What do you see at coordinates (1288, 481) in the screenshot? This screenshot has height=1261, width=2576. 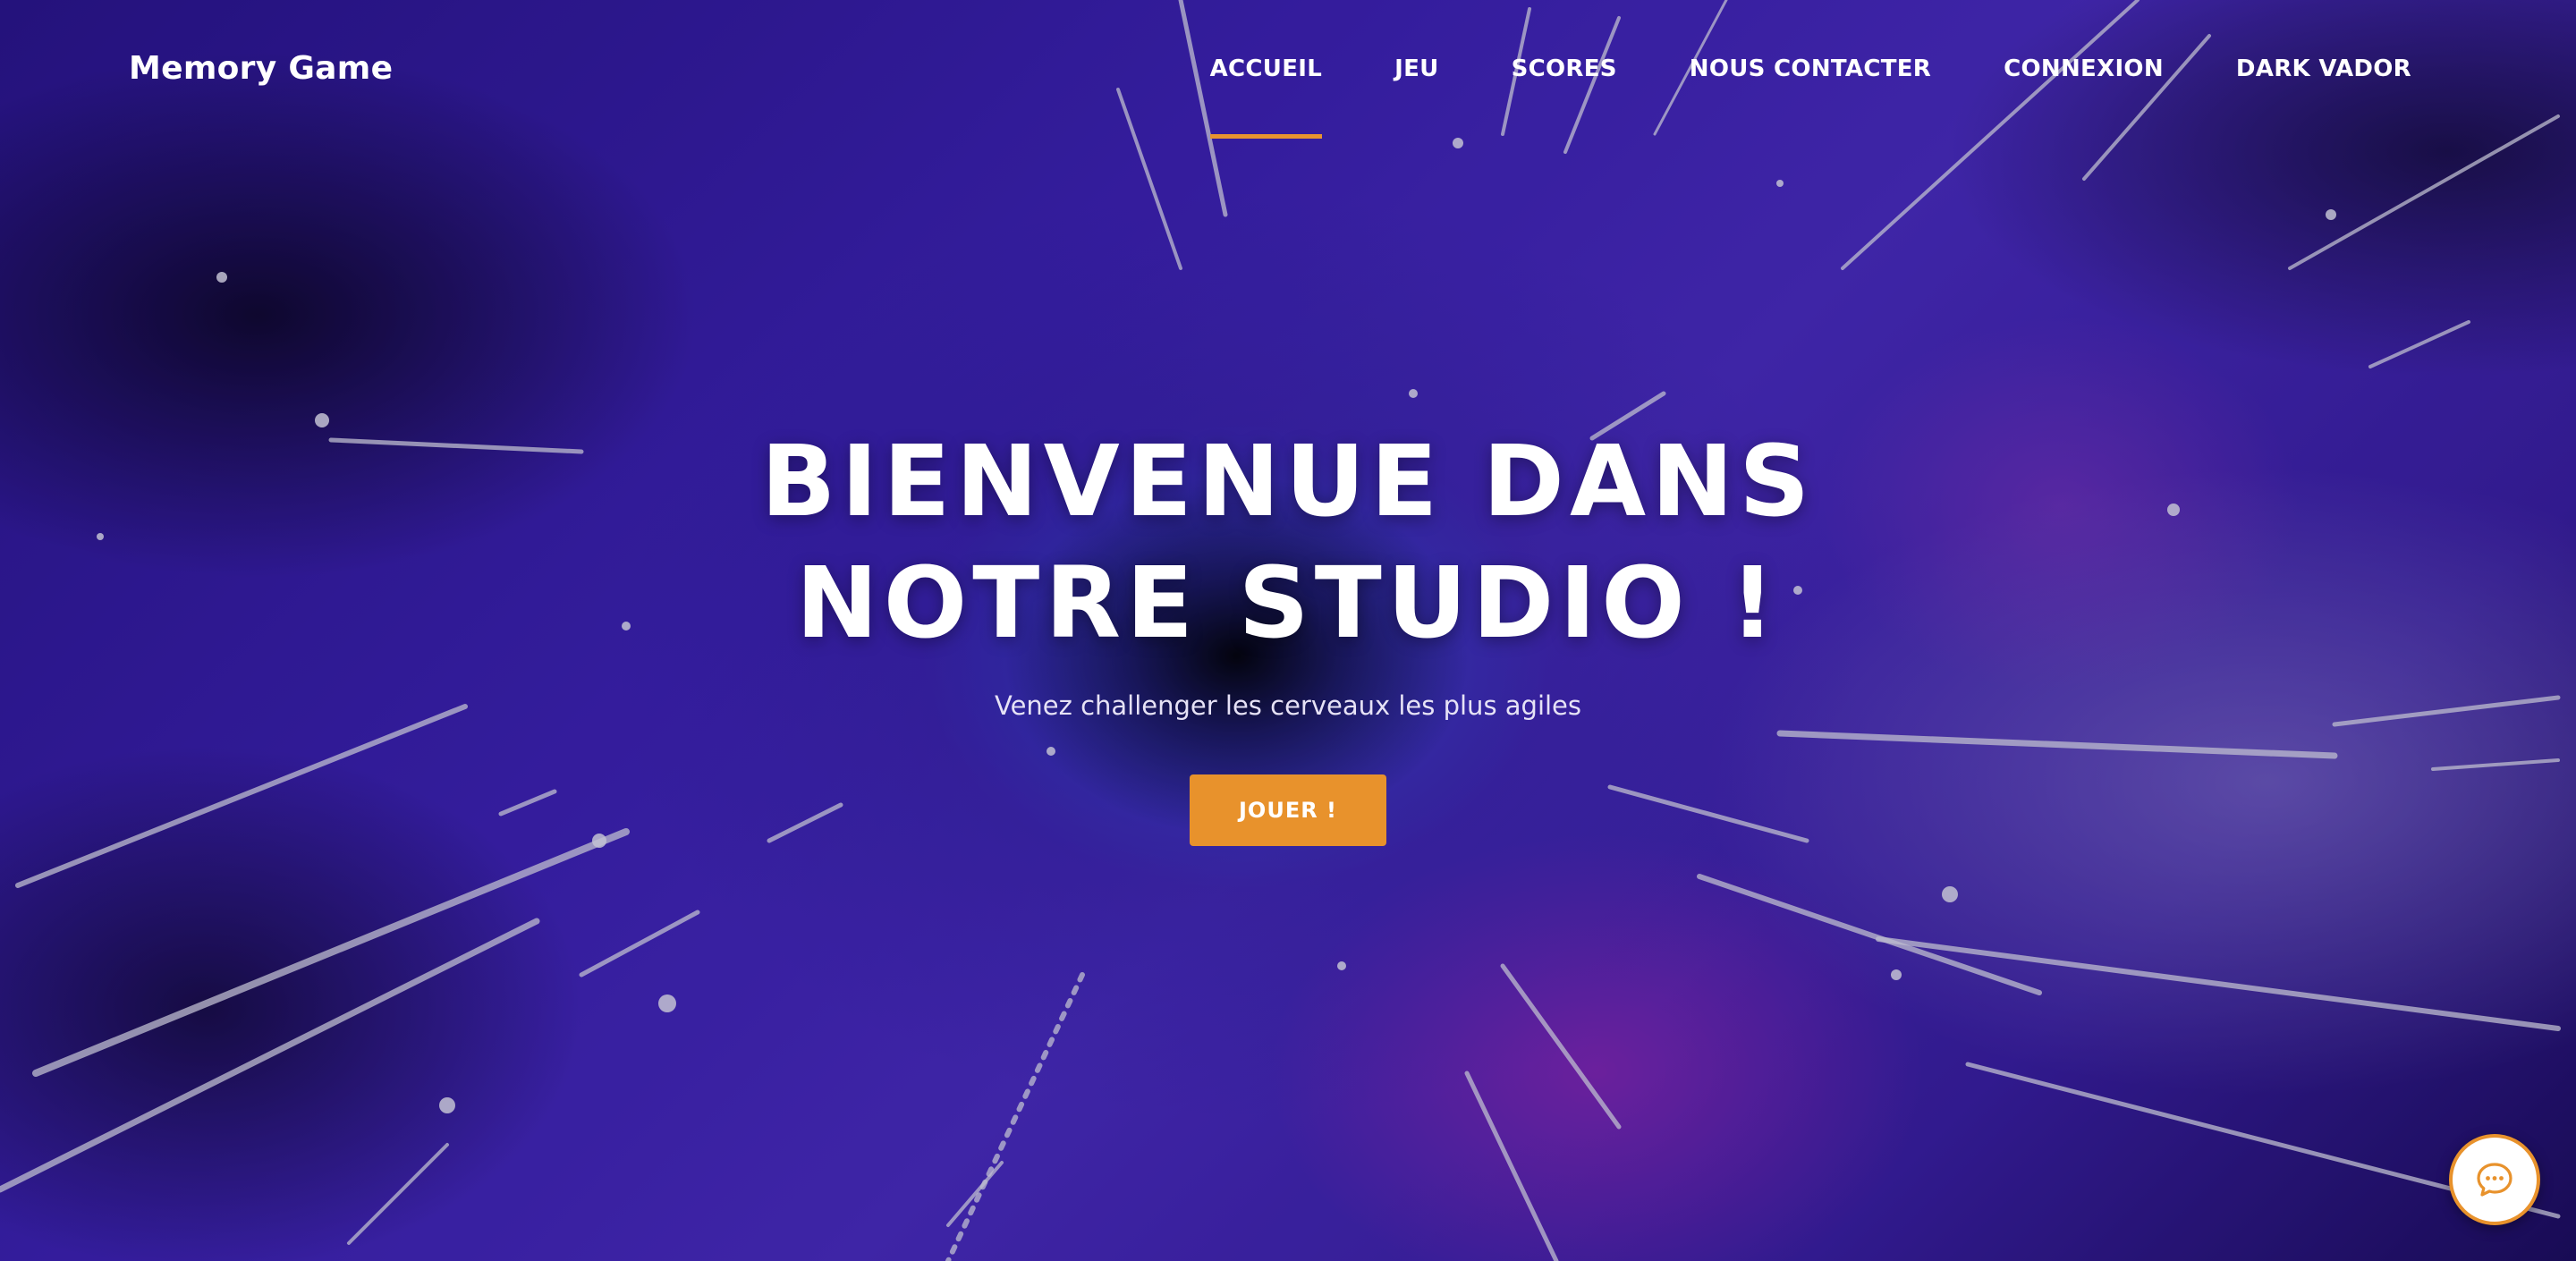 I see `hero-title-line-1: BIENVENUE DANS` at bounding box center [1288, 481].